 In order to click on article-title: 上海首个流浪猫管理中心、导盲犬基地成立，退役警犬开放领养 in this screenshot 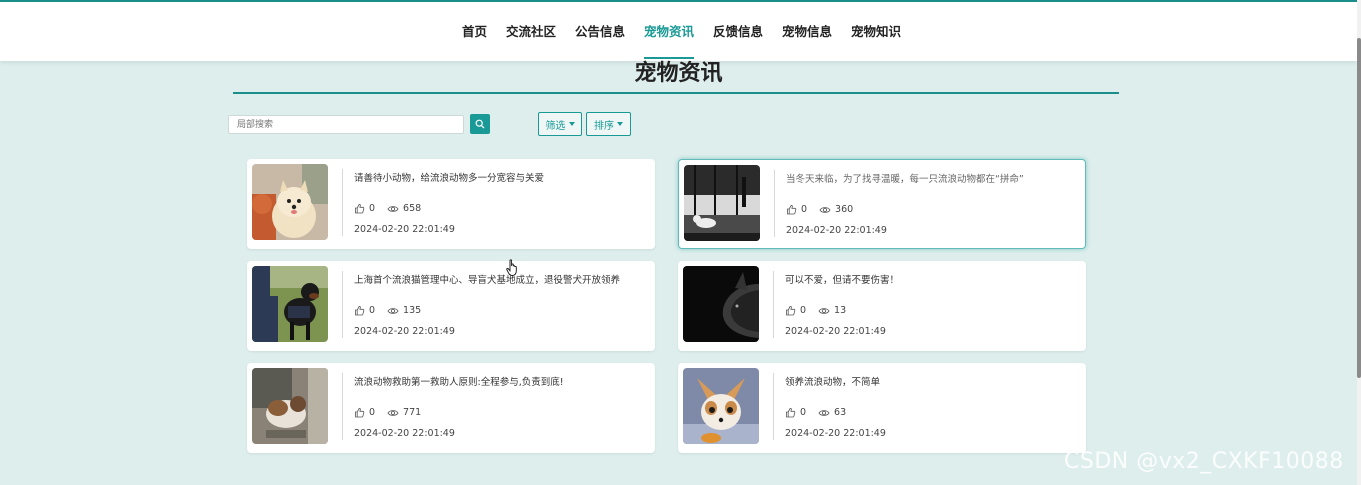, I will do `click(487, 280)`.